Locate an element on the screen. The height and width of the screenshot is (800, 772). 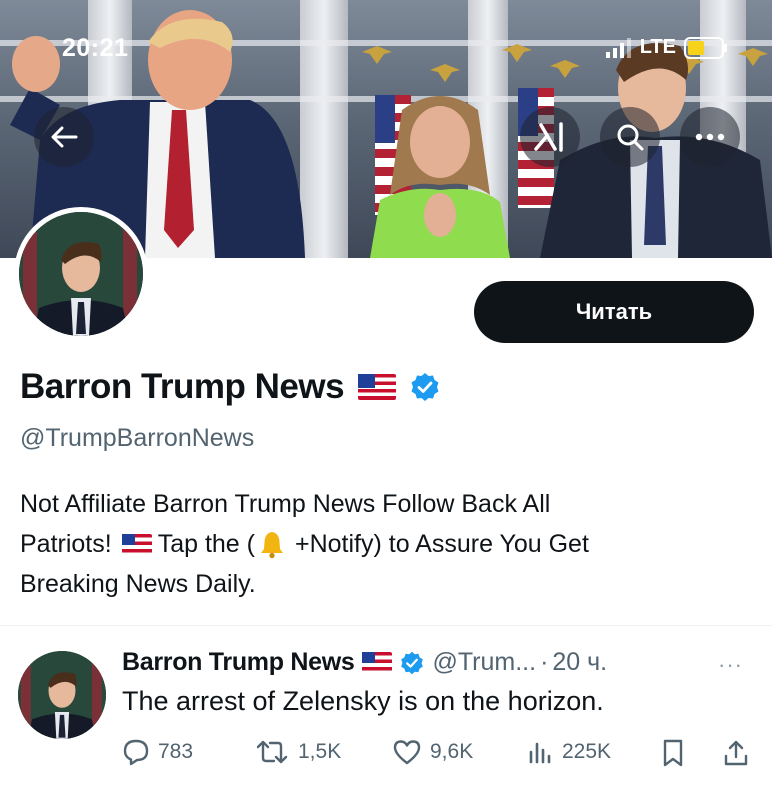
search-icon is located at coordinates (630, 137).